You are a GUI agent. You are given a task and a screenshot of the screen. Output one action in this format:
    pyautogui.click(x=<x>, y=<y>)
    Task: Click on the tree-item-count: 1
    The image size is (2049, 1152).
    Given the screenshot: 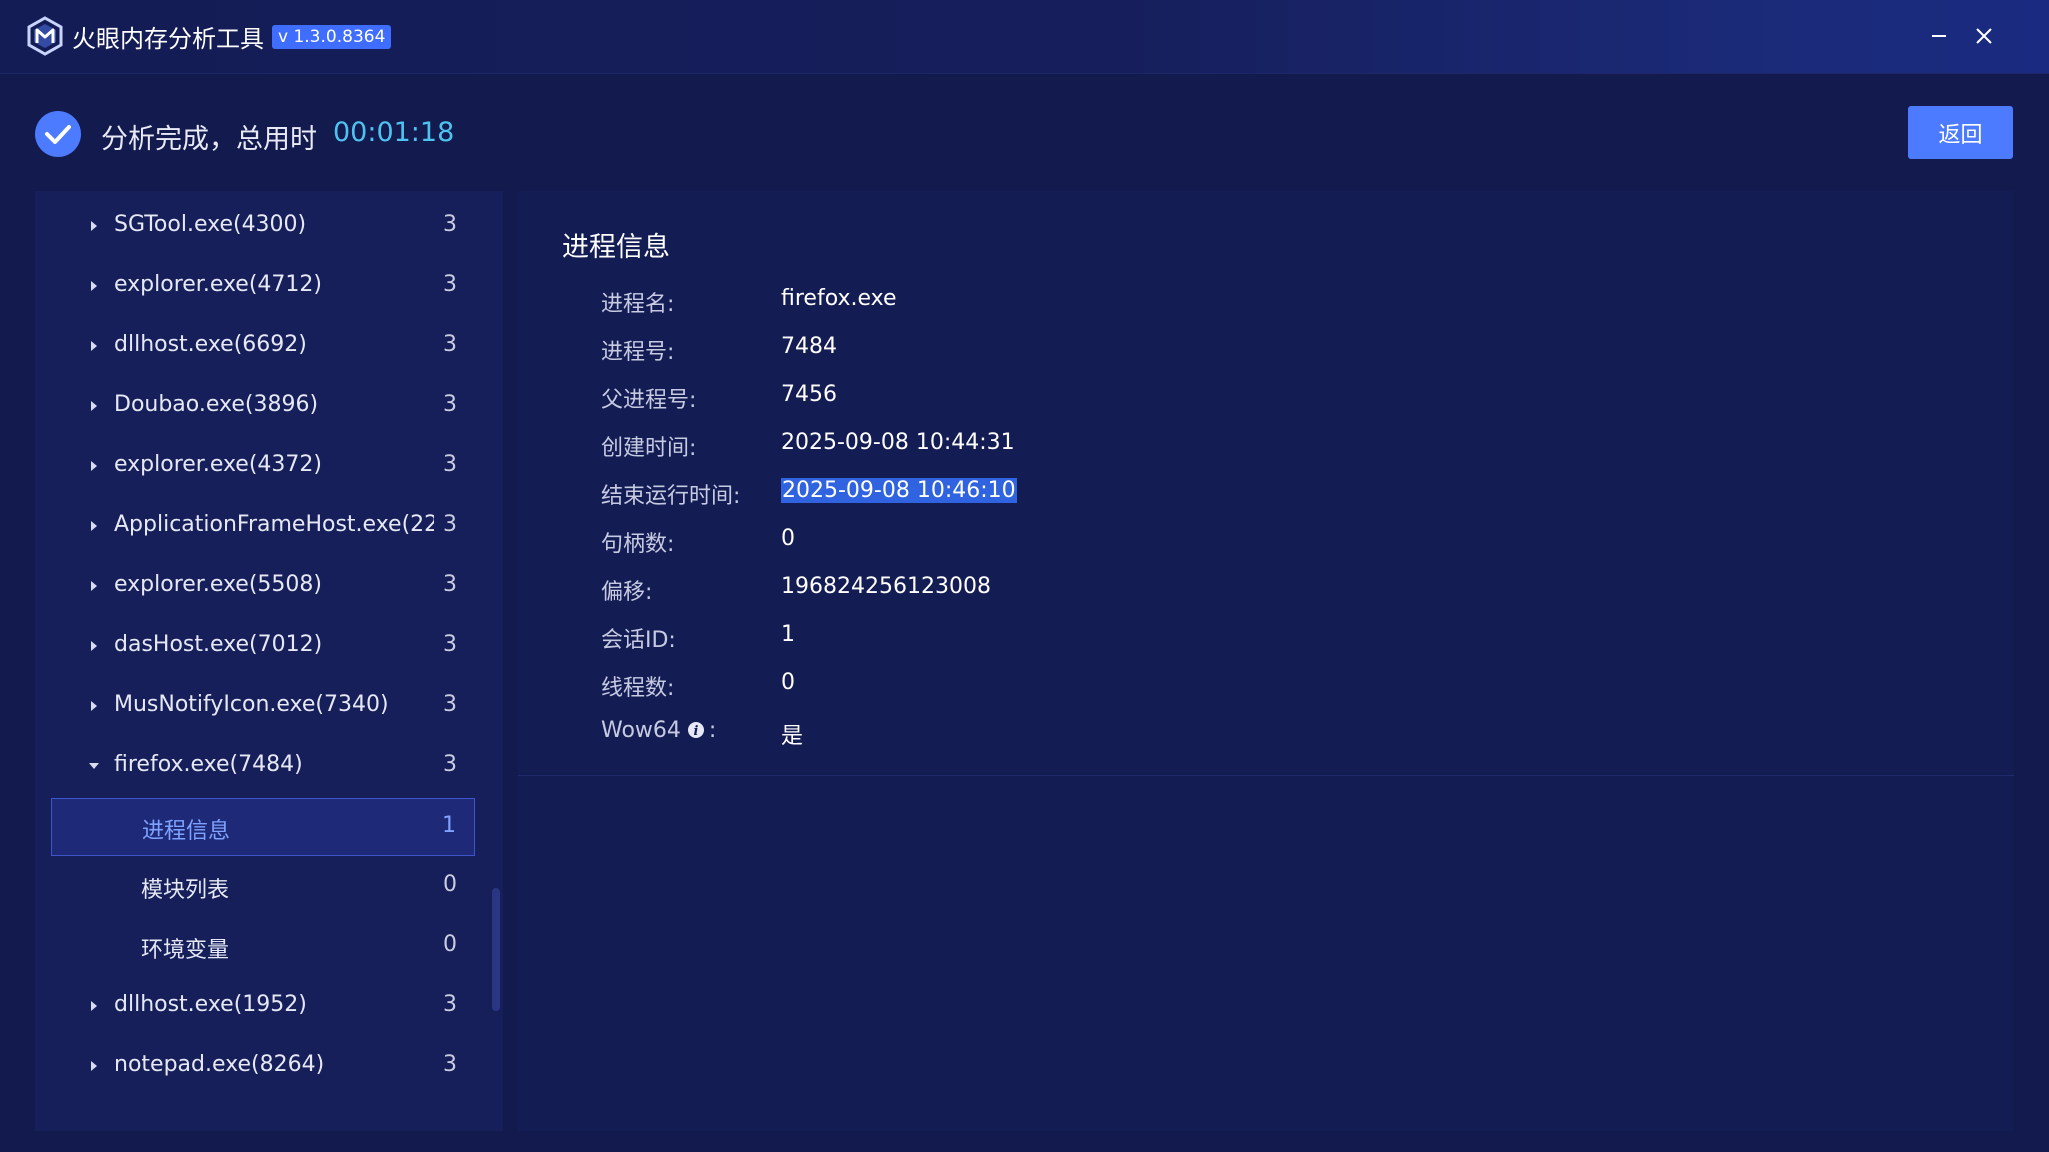 What is the action you would take?
    pyautogui.click(x=449, y=825)
    